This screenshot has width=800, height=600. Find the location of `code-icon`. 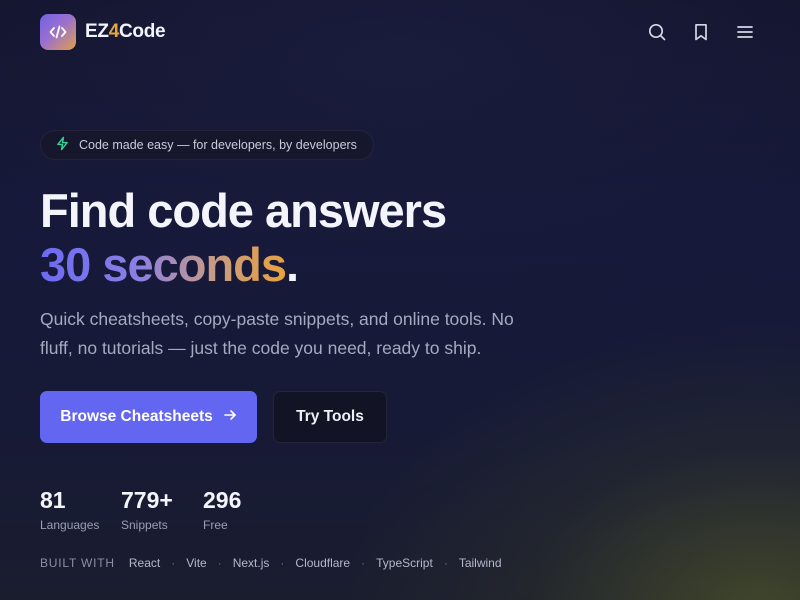

code-icon is located at coordinates (58, 32).